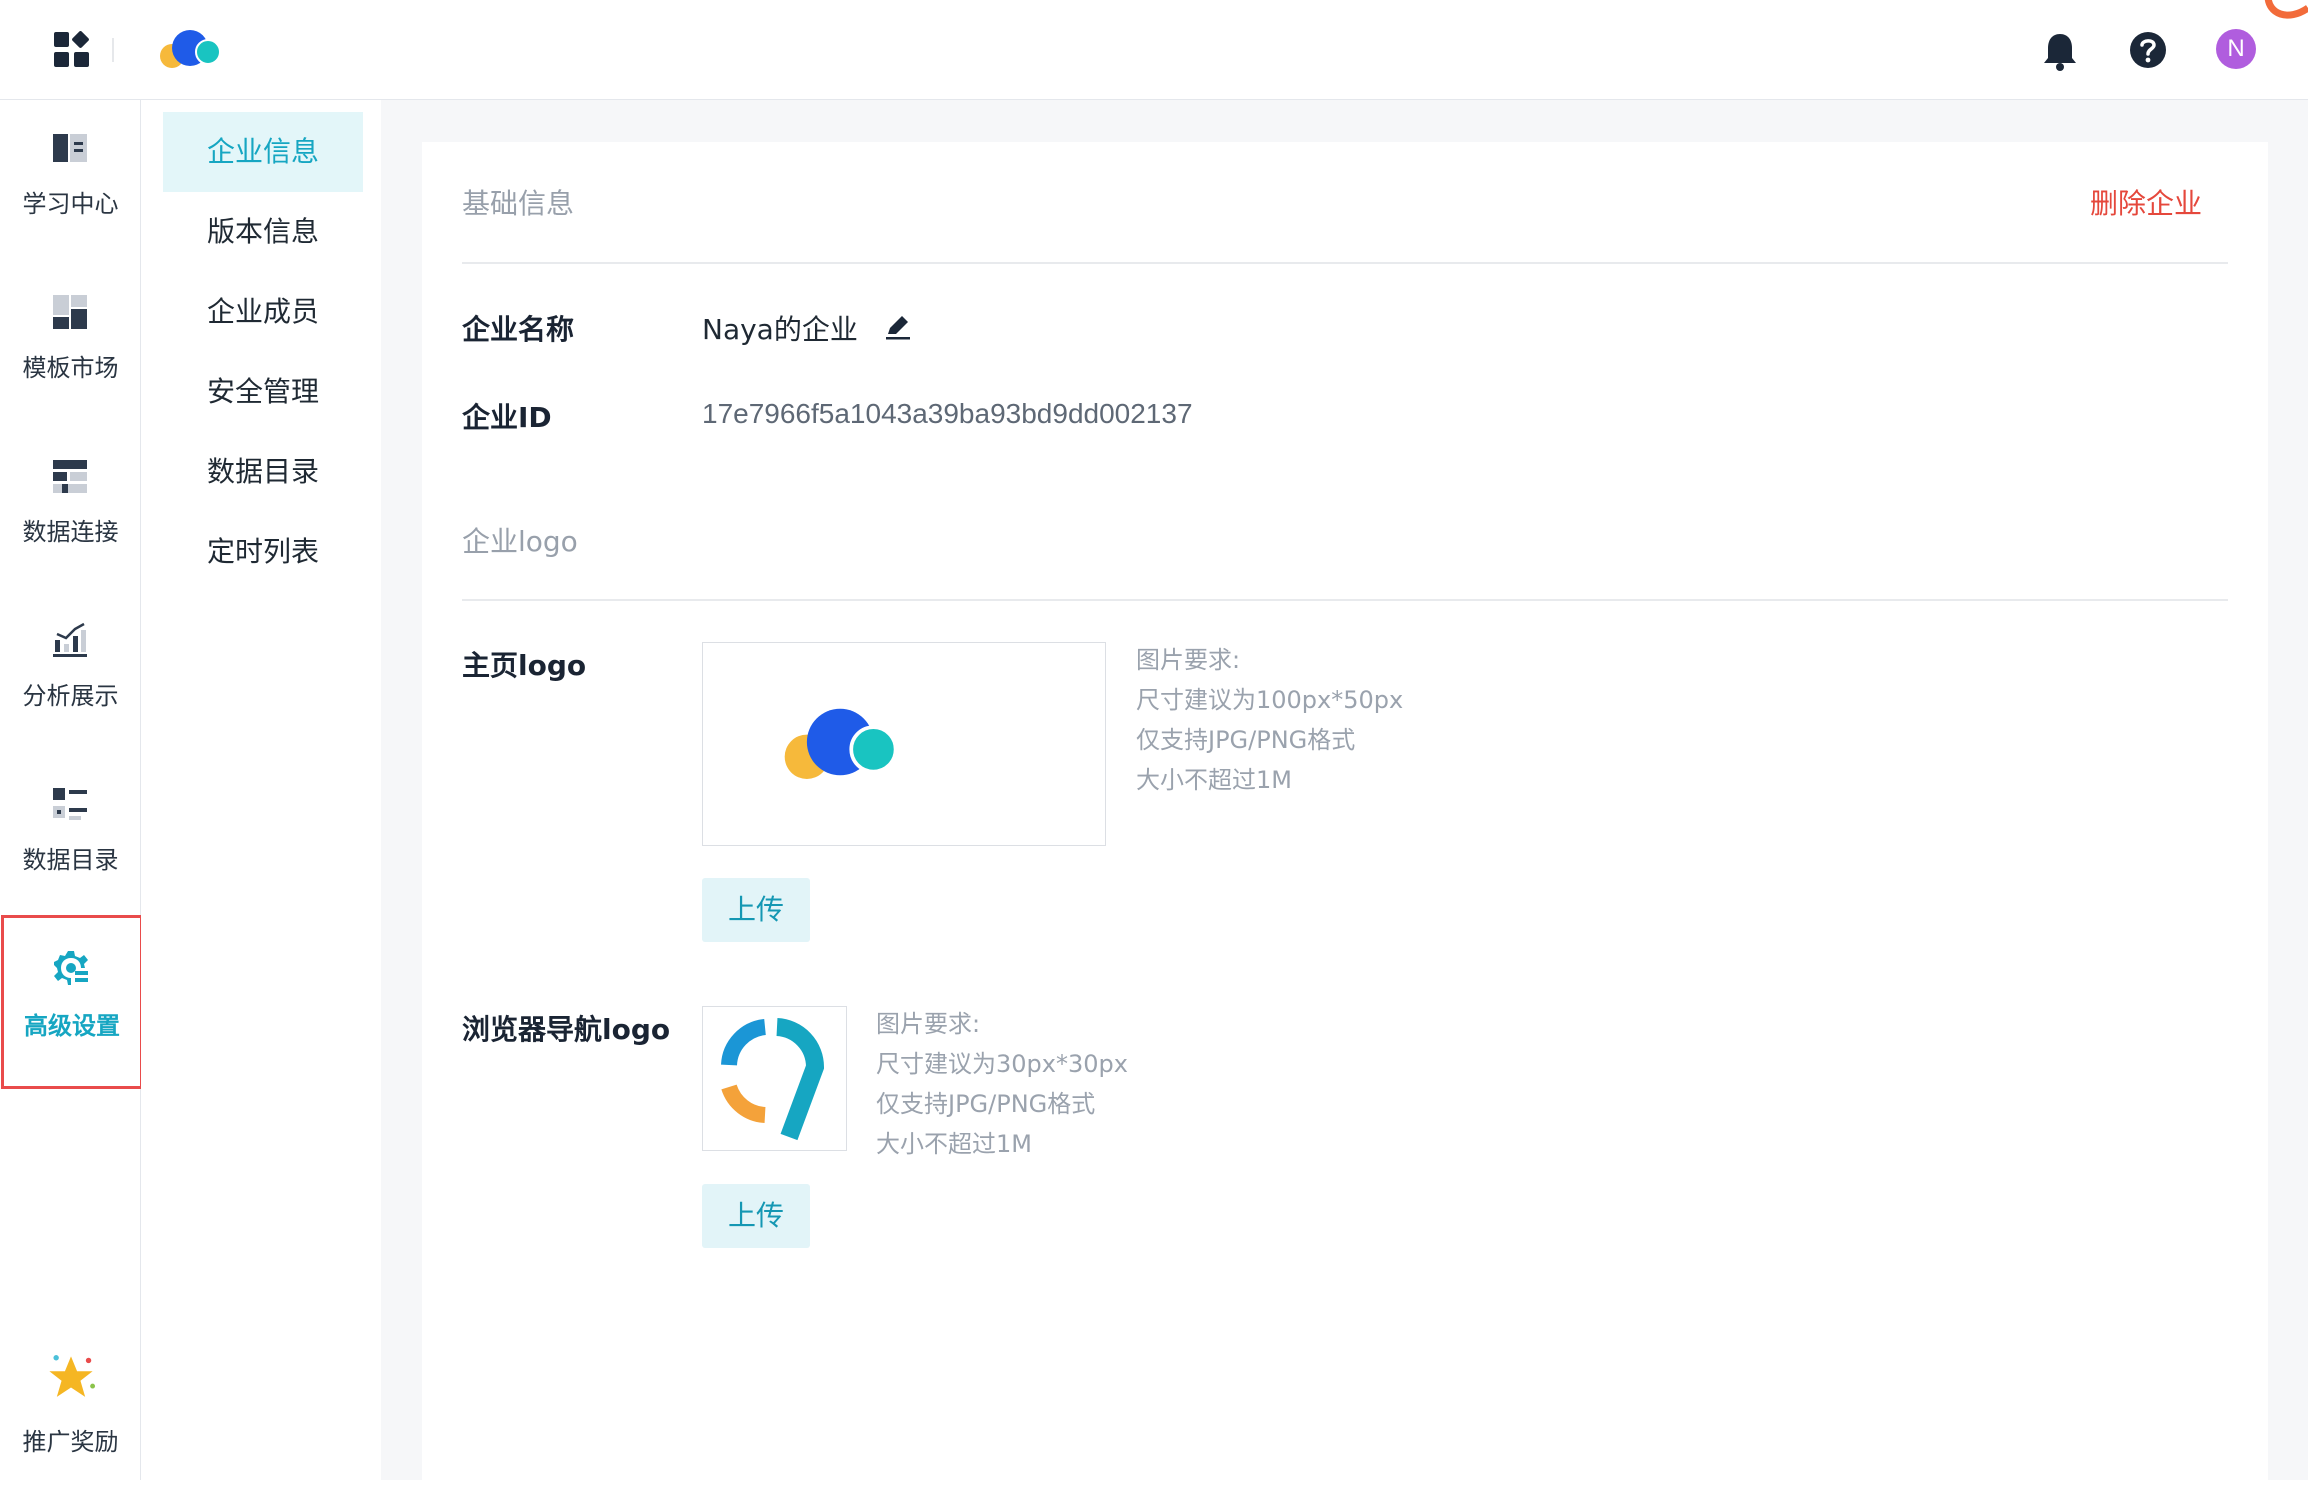 The image size is (2308, 1500). Describe the element at coordinates (756, 1216) in the screenshot. I see `browser-logo-upload-button: 上传` at that location.